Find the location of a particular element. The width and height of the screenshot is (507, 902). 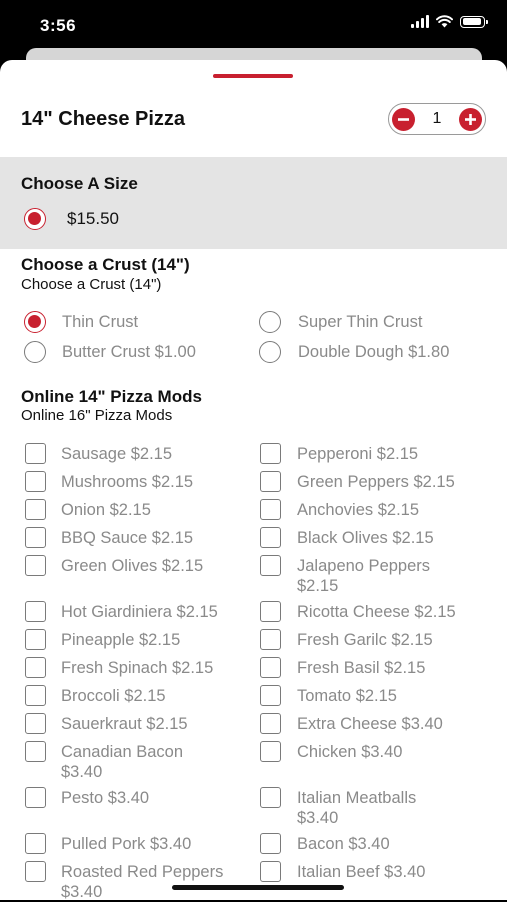

crust-radio-double-dough is located at coordinates (270, 352).